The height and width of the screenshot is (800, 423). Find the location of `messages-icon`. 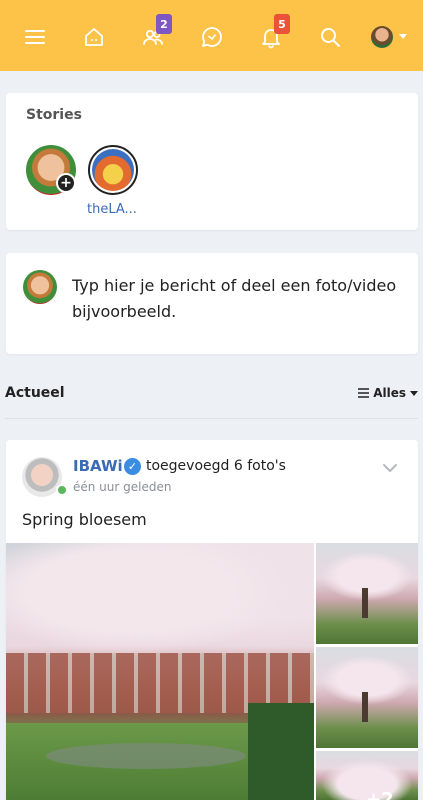

messages-icon is located at coordinates (212, 37).